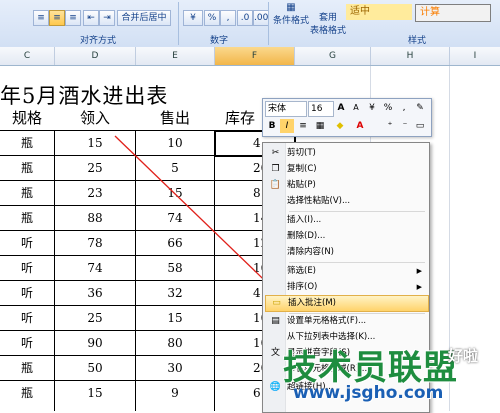 This screenshot has height=413, width=500. I want to click on bold-button: B, so click(272, 126).